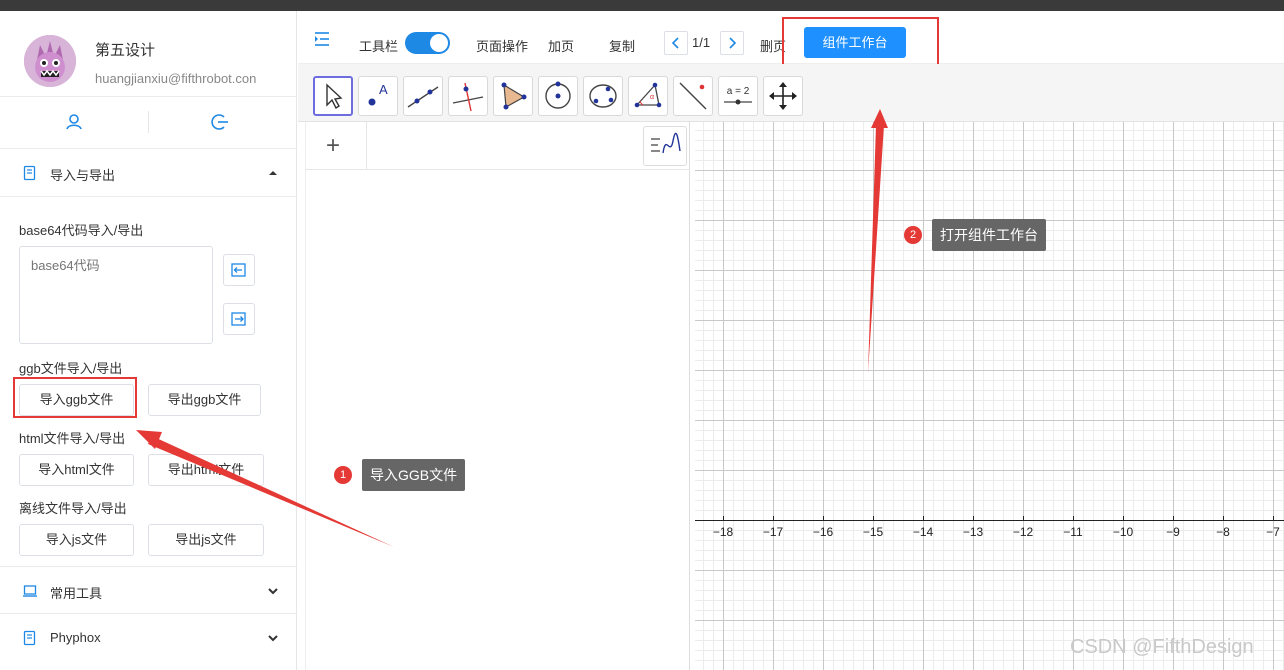 This screenshot has width=1284, height=670. What do you see at coordinates (1073, 532) in the screenshot?
I see `x-axis-tick-label: −11` at bounding box center [1073, 532].